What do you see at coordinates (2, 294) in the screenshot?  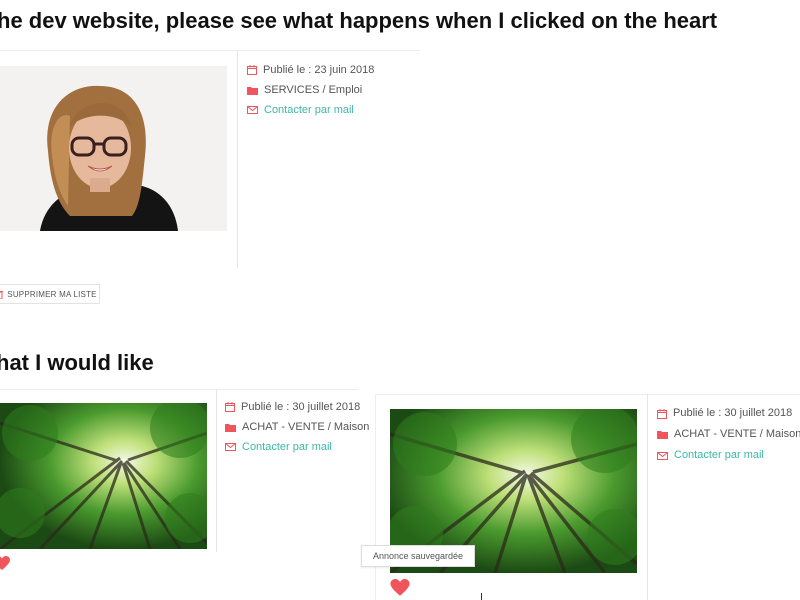 I see `trash-icon` at bounding box center [2, 294].